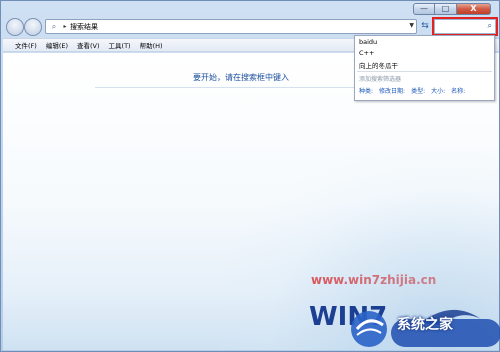 This screenshot has width=500, height=352. What do you see at coordinates (33, 27) in the screenshot?
I see `forward-button` at bounding box center [33, 27].